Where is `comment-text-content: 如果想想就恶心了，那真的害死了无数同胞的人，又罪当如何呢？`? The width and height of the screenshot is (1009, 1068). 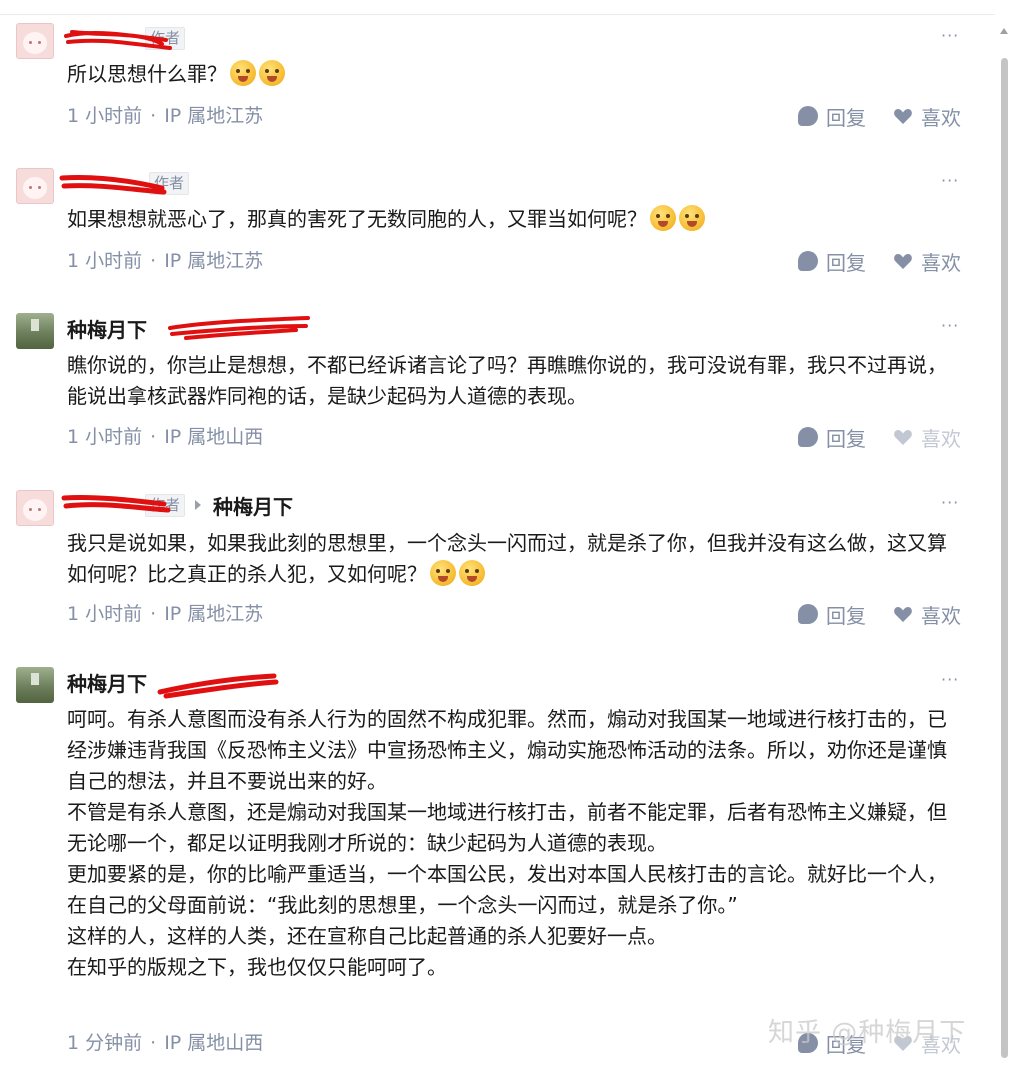
comment-text-content: 如果想想就恶心了，那真的害死了无数同胞的人，又罪当如何呢？ is located at coordinates (357, 219).